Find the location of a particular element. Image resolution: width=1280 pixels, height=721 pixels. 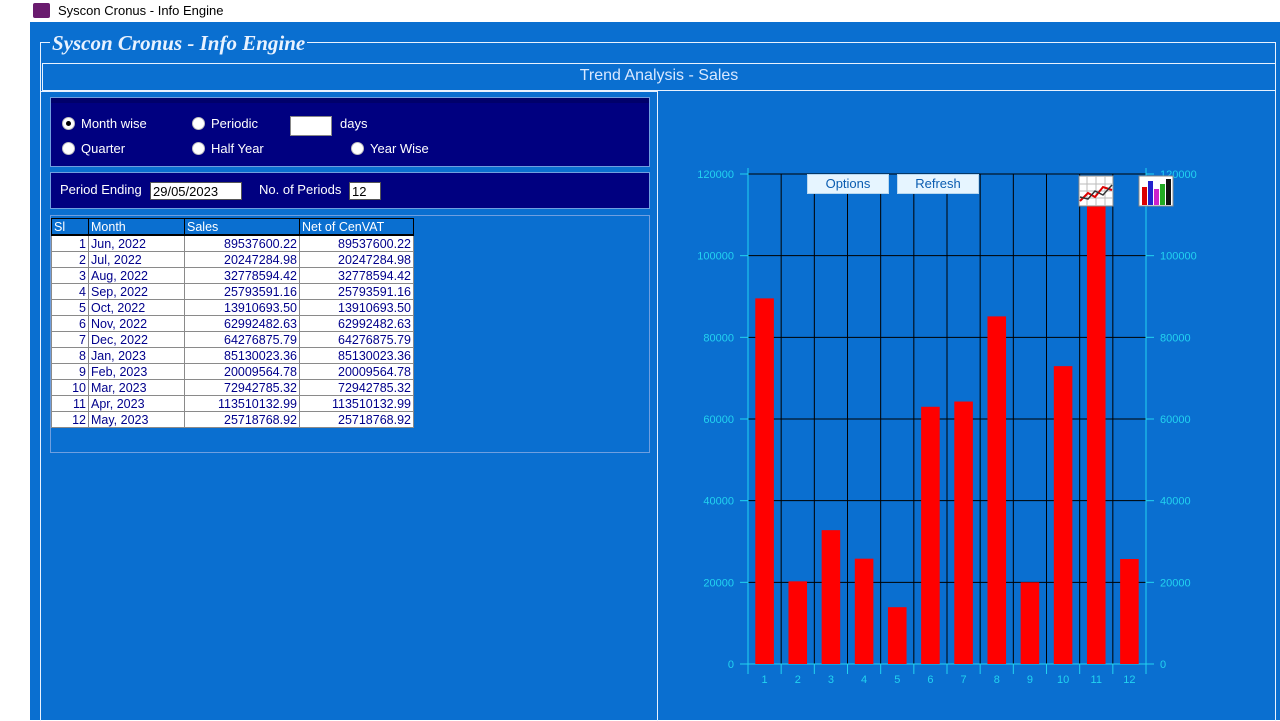

y-tick-label-left: 100000 is located at coordinates (715, 257).